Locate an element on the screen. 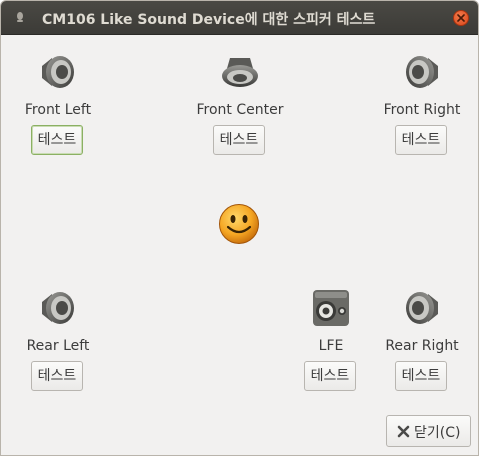 The height and width of the screenshot is (456, 479). close-button-label: 닫기(C) is located at coordinates (437, 433).